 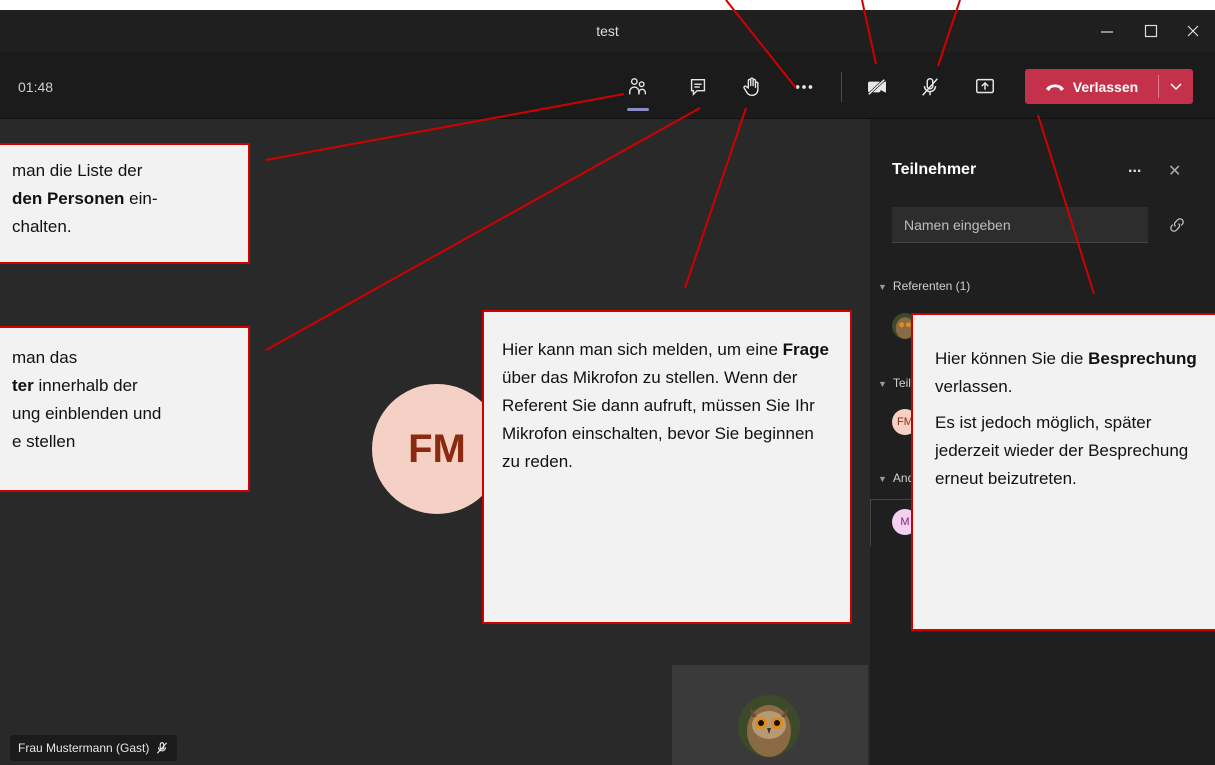 I want to click on participant-search-input, so click(x=1020, y=225).